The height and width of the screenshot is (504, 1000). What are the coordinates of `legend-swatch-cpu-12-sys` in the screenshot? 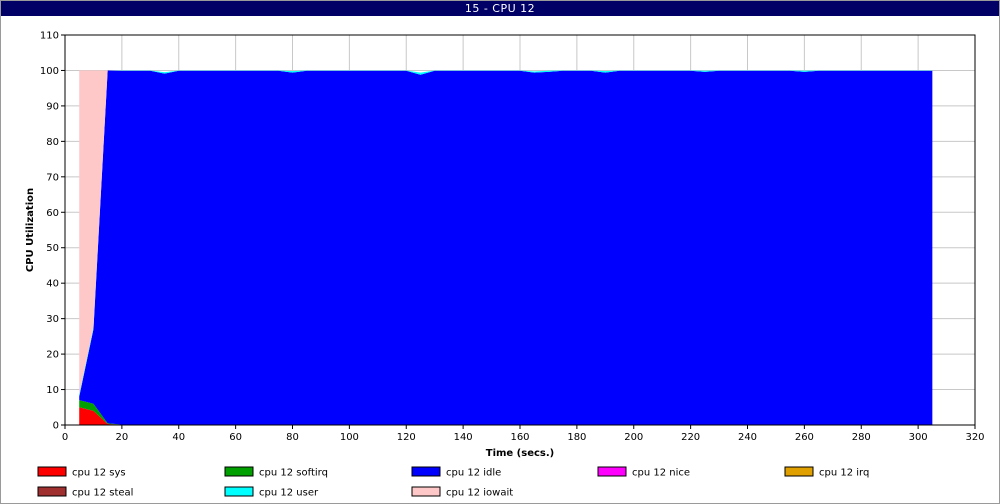 It's located at (52, 471).